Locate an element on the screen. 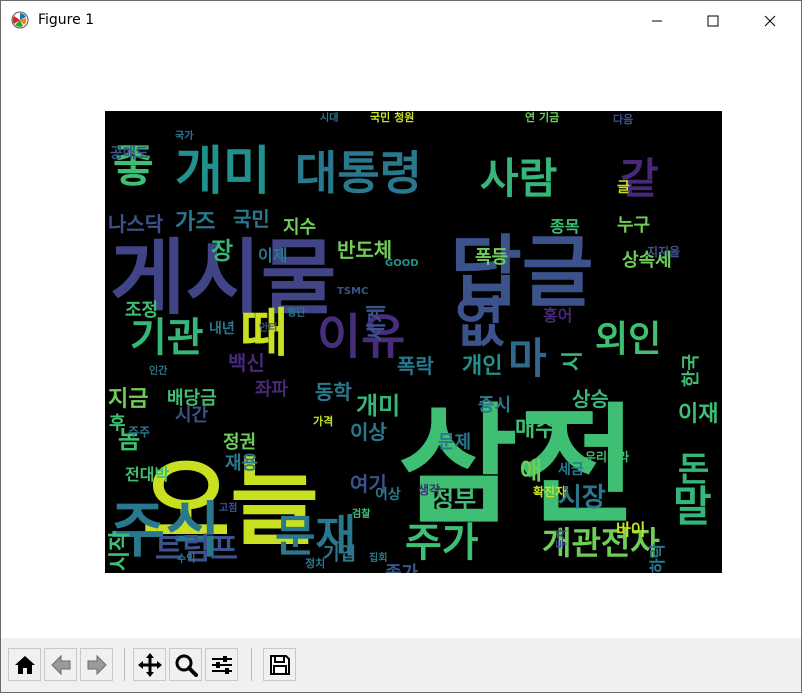 The width and height of the screenshot is (802, 693). wordcloud-word: 대통령 is located at coordinates (358, 173).